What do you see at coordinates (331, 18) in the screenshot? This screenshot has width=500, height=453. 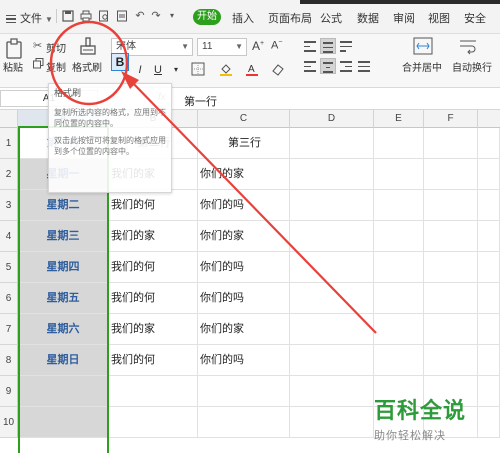 I see `tab-formulas: 公式` at bounding box center [331, 18].